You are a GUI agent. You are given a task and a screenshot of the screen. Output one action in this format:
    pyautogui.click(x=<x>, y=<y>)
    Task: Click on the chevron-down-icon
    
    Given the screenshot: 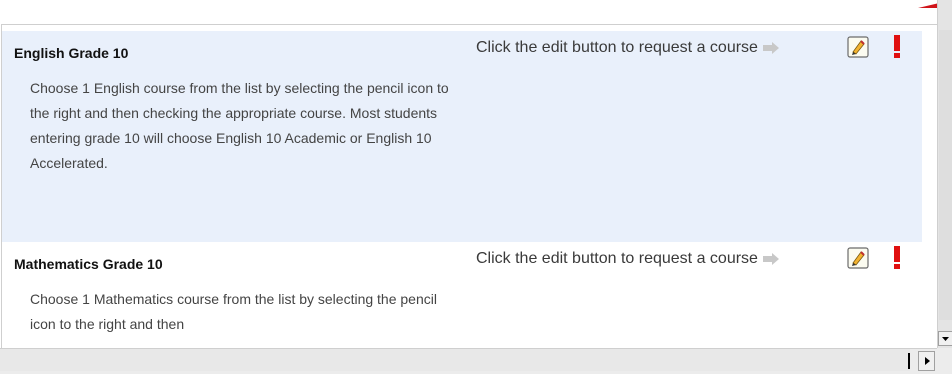 What is the action you would take?
    pyautogui.click(x=945, y=339)
    